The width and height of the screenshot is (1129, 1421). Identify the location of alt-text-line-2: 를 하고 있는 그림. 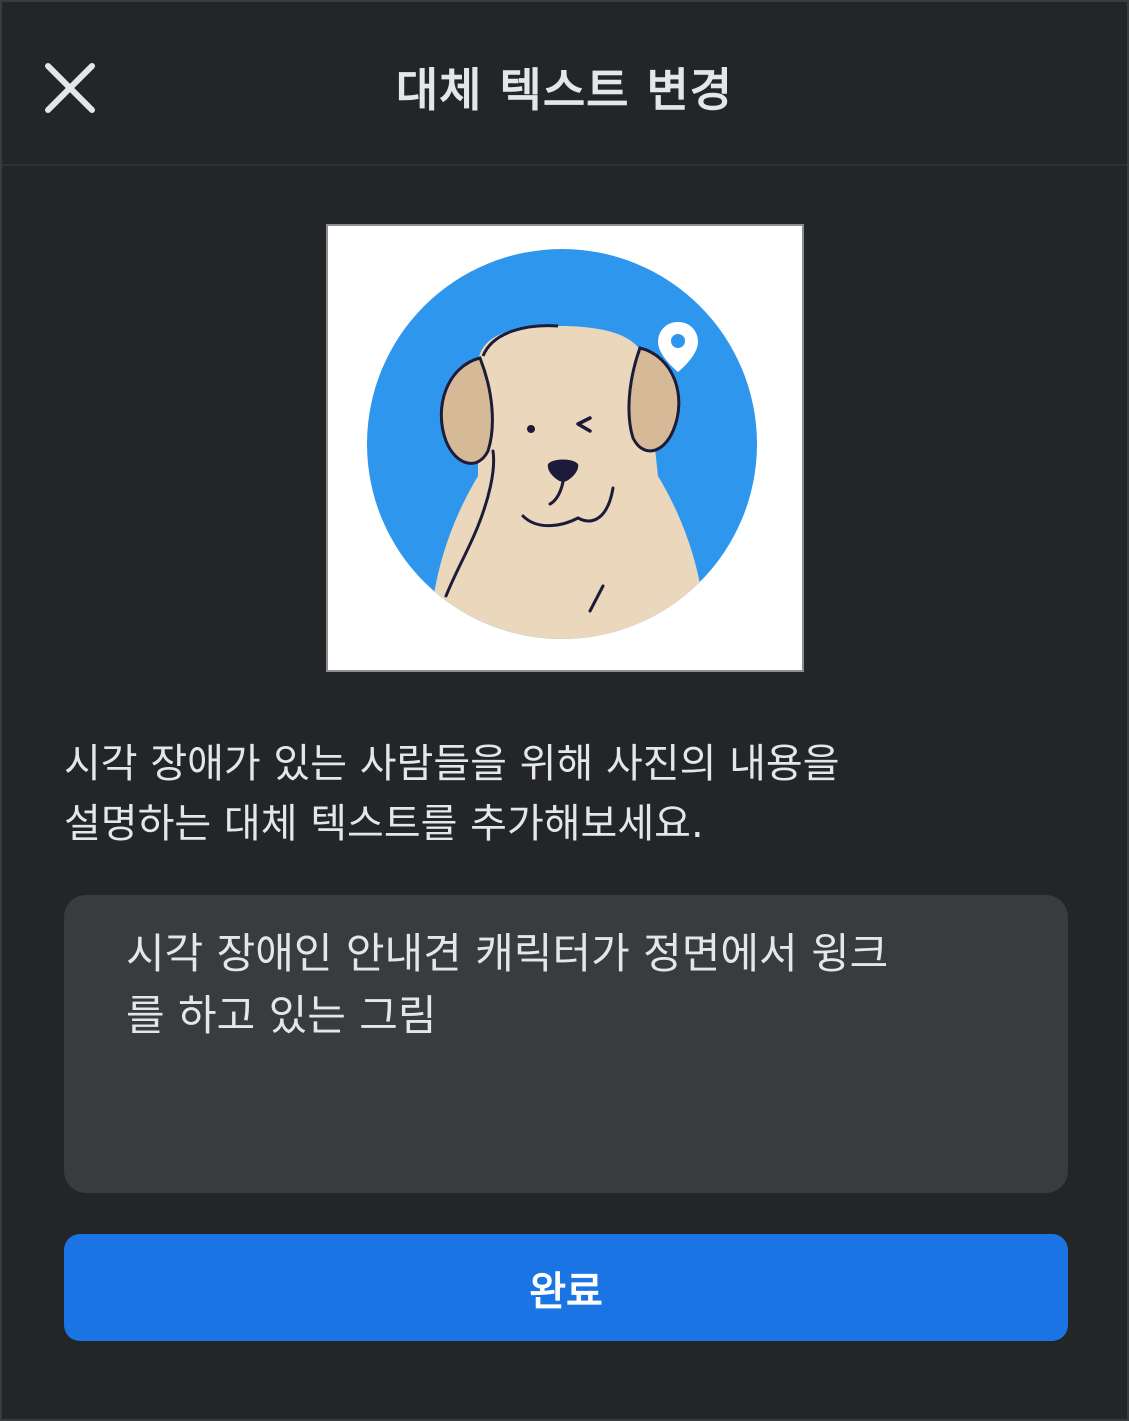
(281, 1015).